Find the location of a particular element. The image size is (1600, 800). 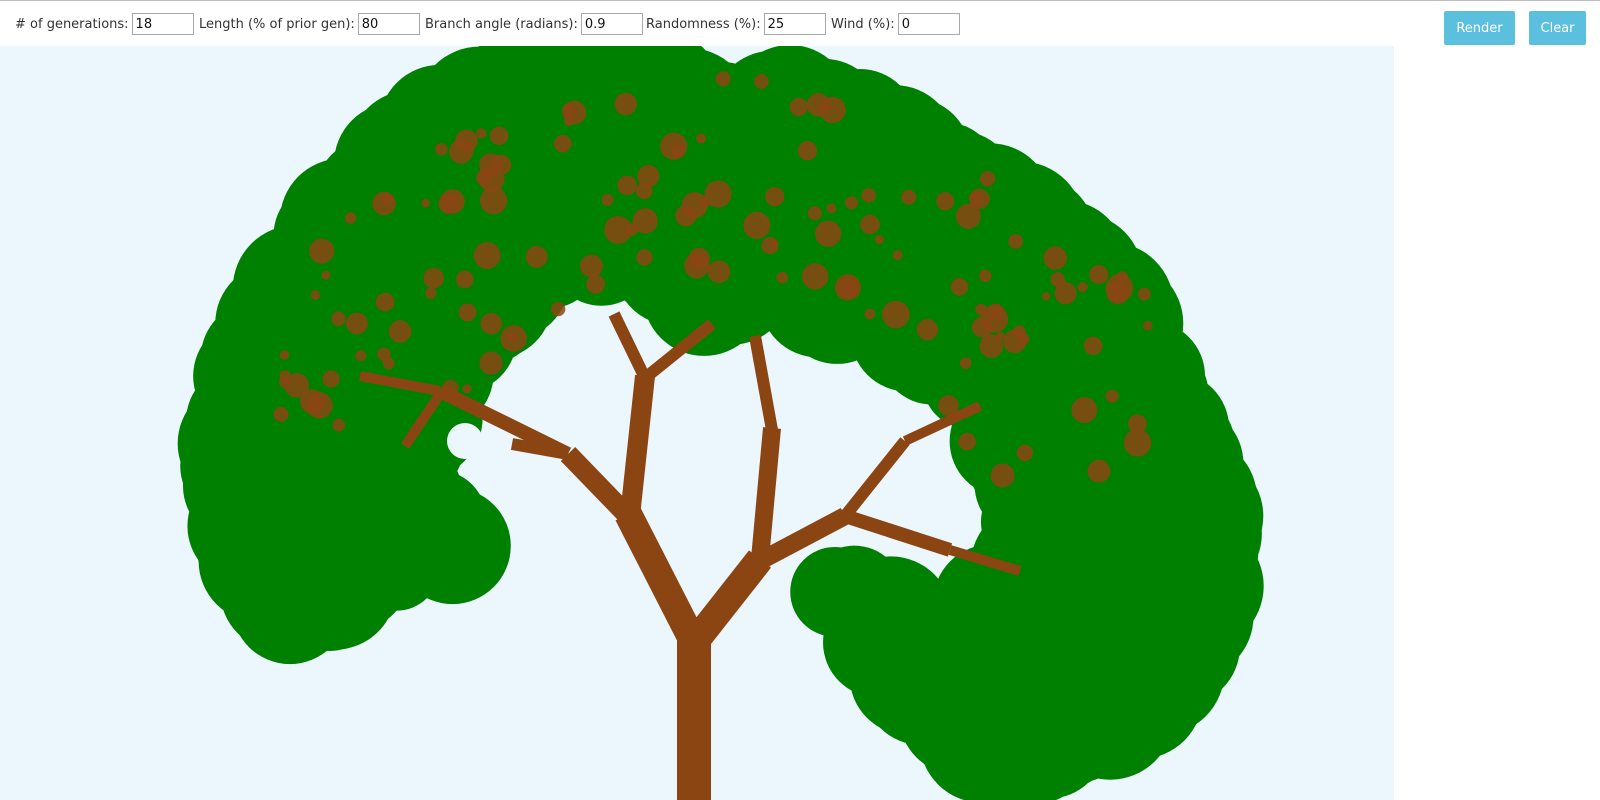

angle-input is located at coordinates (611, 24).